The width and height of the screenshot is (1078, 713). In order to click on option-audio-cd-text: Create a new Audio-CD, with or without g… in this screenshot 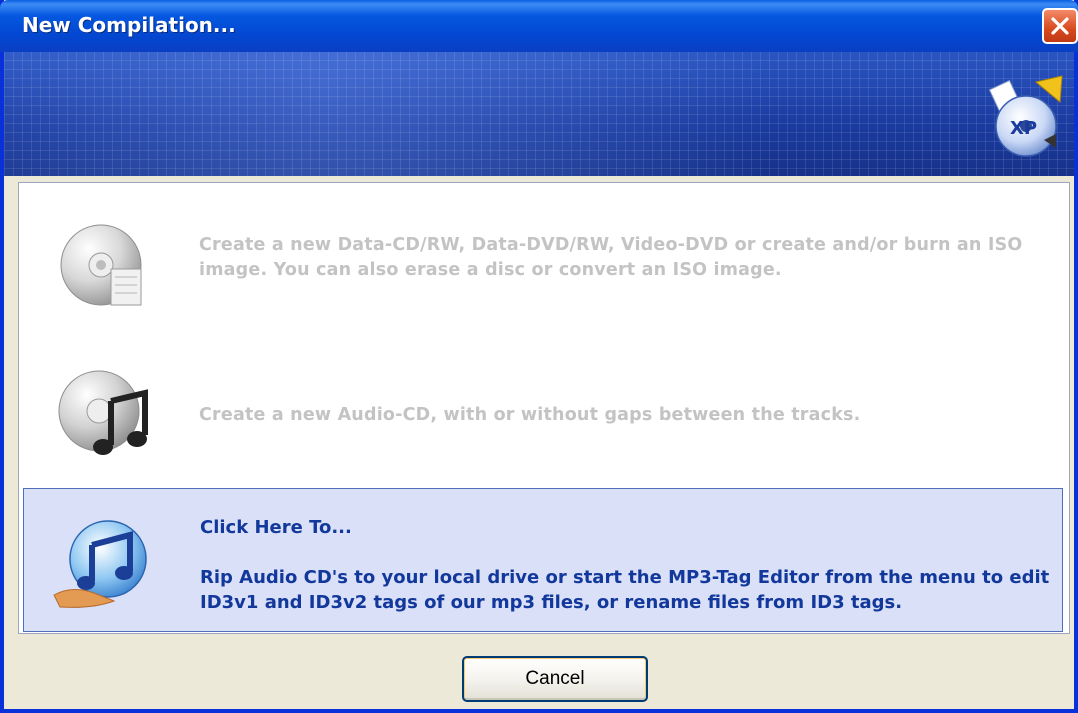, I will do `click(530, 415)`.